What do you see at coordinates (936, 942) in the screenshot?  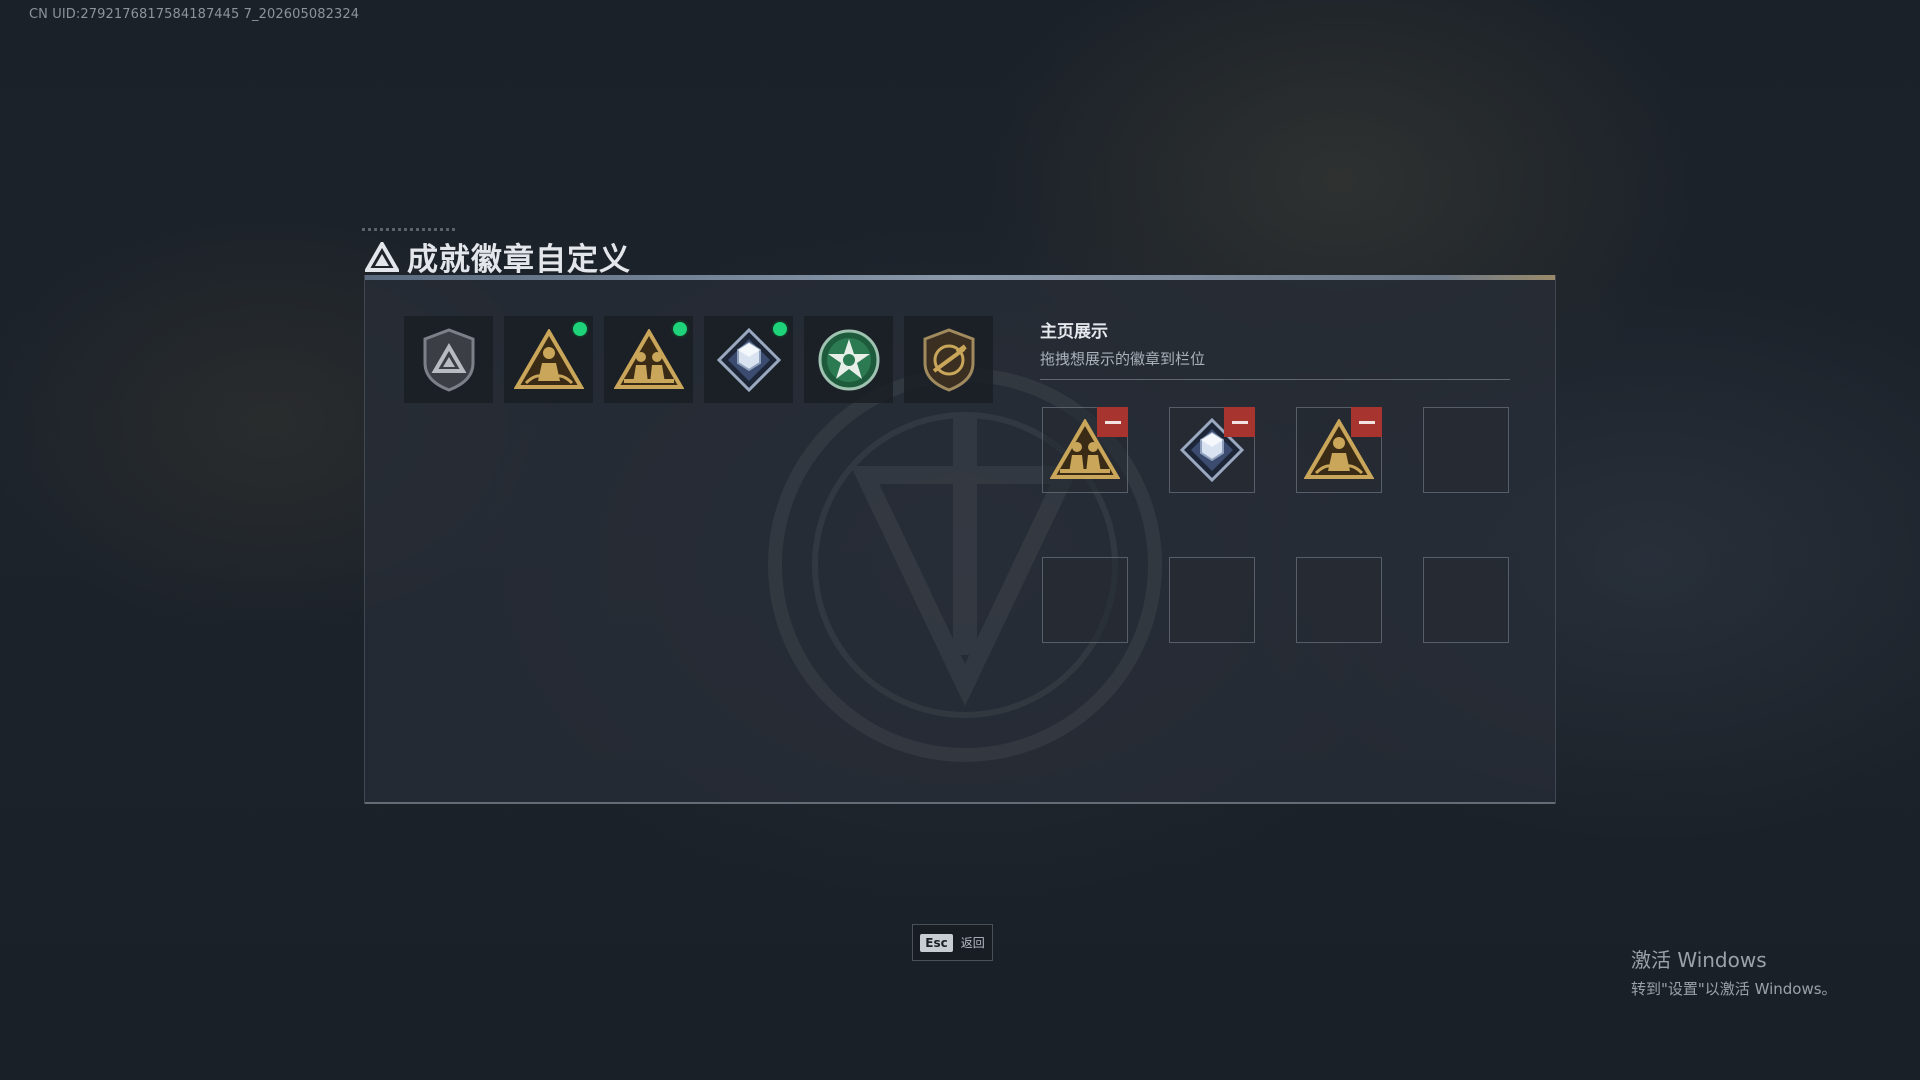 I see `esc-key-icon: Esc` at bounding box center [936, 942].